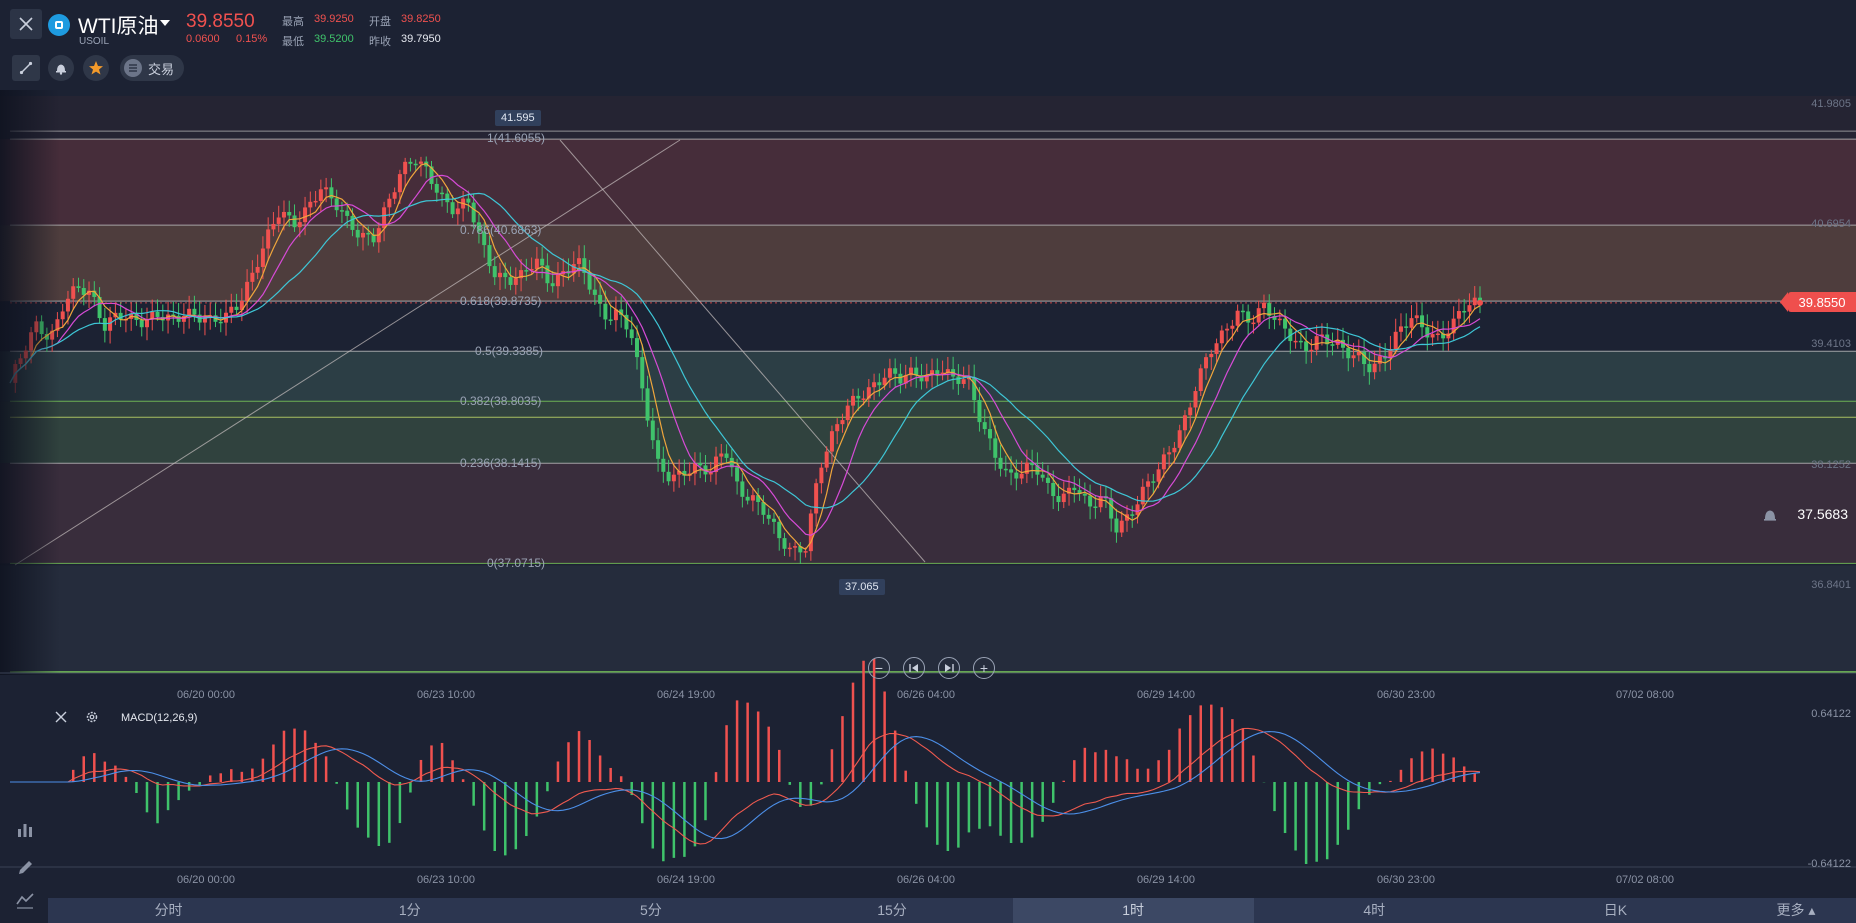 The height and width of the screenshot is (923, 1856). I want to click on fib-band, so click(928, 118).